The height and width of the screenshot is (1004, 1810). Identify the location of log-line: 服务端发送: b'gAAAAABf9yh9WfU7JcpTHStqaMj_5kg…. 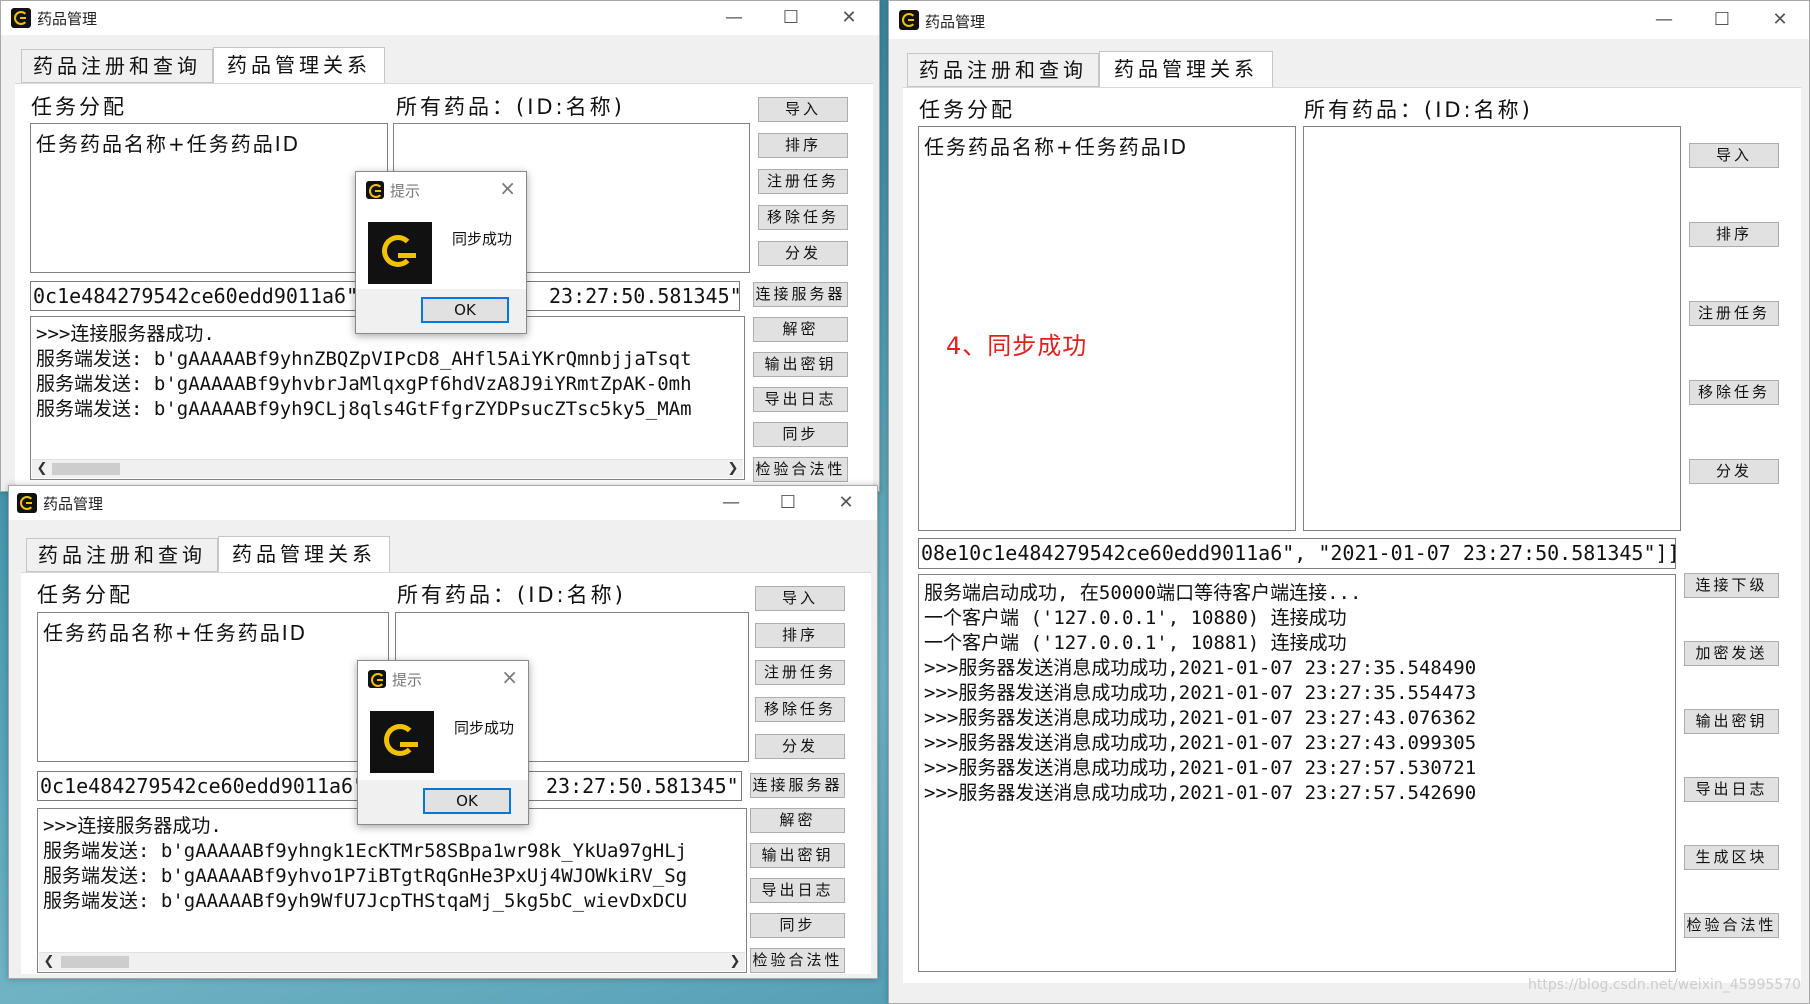
(365, 901).